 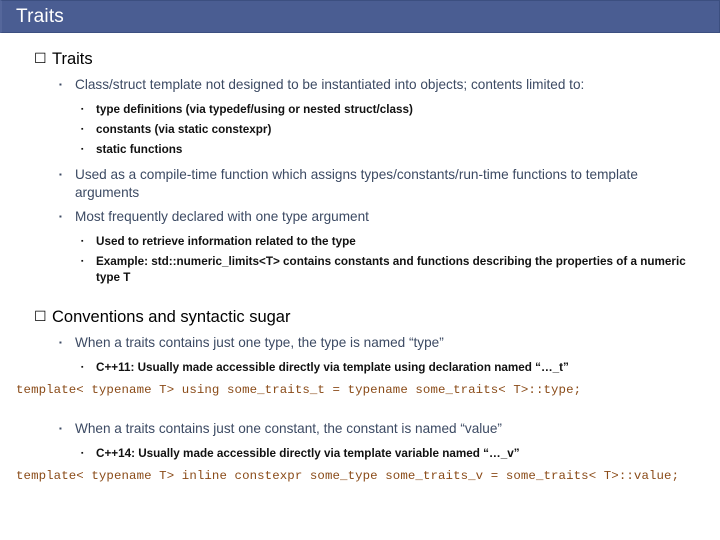 What do you see at coordinates (40, 16) in the screenshot?
I see `page-title: Traits` at bounding box center [40, 16].